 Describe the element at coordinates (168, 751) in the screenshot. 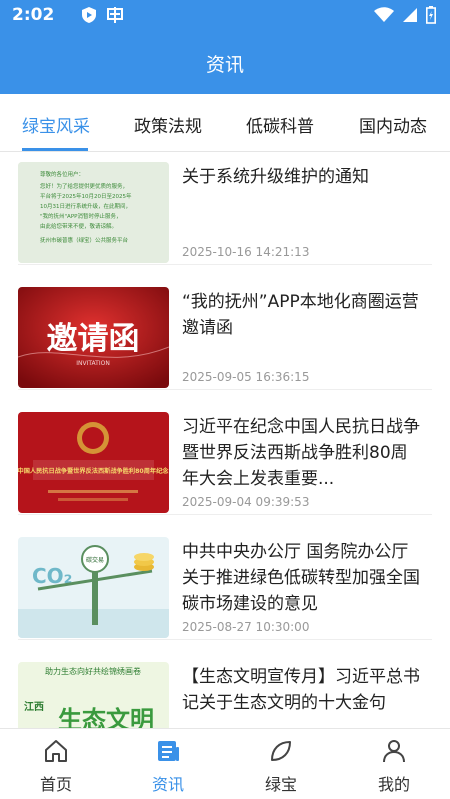

I see `news-icon` at that location.